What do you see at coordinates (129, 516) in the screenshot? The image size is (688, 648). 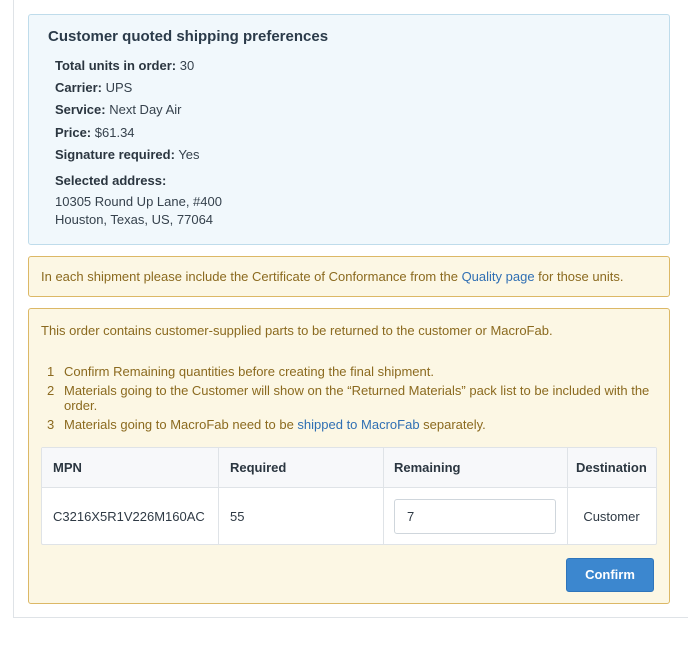 I see `cell-mpn: C3216X5R1V226M160AC` at bounding box center [129, 516].